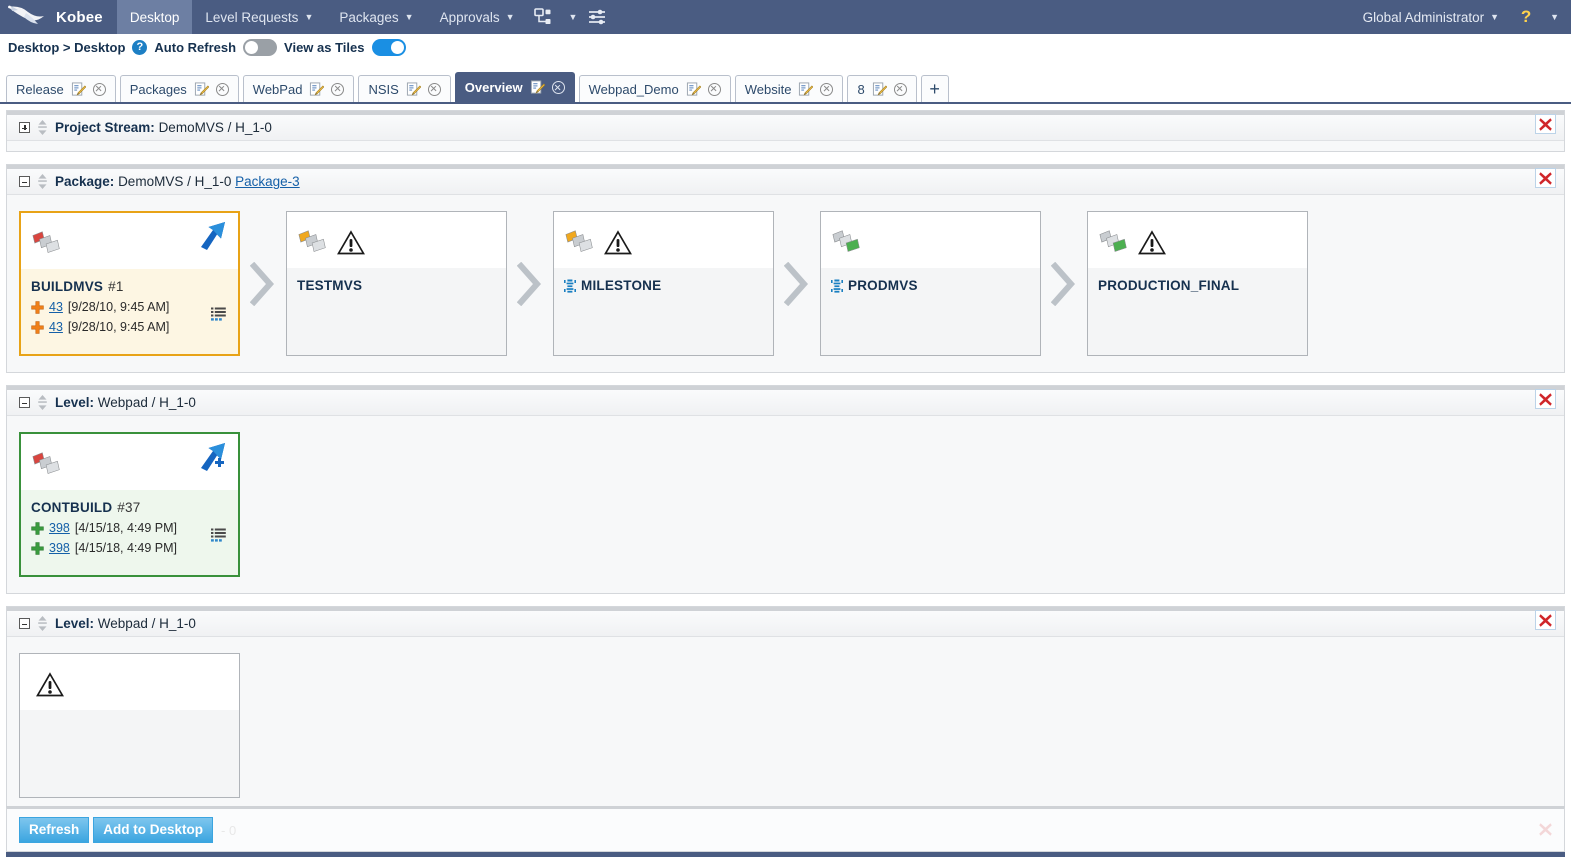 The width and height of the screenshot is (1571, 861). Describe the element at coordinates (1431, 17) in the screenshot. I see `user-menu: Global Administrator ▼` at that location.